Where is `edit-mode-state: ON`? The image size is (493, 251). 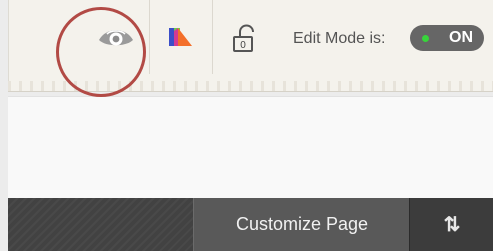
edit-mode-state: ON is located at coordinates (461, 37).